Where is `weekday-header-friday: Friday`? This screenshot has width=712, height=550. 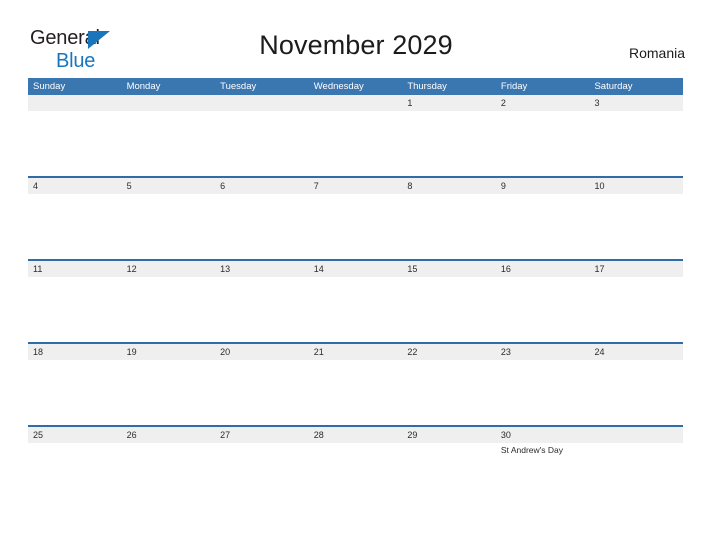
weekday-header-friday: Friday is located at coordinates (514, 86).